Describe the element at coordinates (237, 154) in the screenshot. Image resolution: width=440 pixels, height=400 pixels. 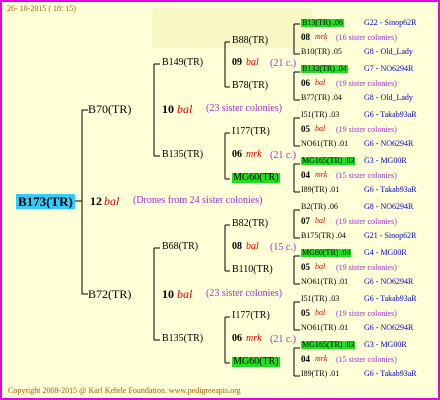
I see `grandparent-b-count: 06` at that location.